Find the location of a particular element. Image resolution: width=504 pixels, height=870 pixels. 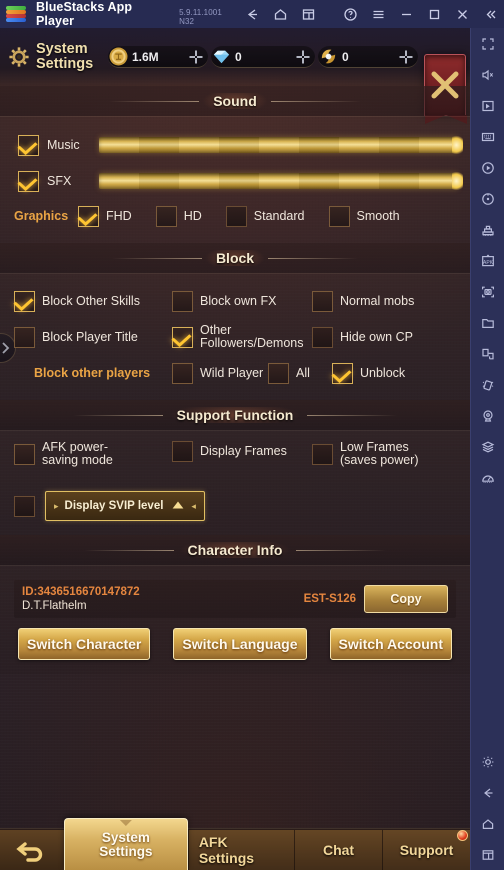

sfx-volume-slider is located at coordinates (281, 181).